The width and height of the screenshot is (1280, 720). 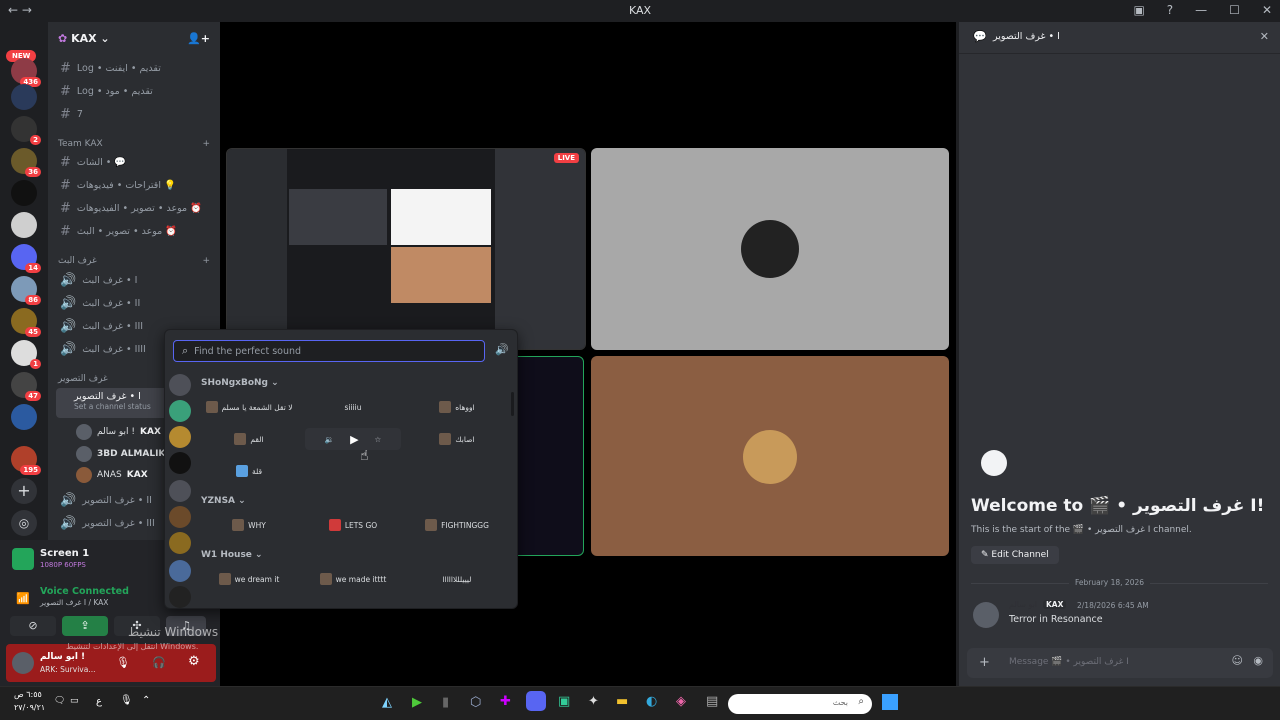 What do you see at coordinates (135, 114) in the screenshot?
I see `channel-item: #7` at bounding box center [135, 114].